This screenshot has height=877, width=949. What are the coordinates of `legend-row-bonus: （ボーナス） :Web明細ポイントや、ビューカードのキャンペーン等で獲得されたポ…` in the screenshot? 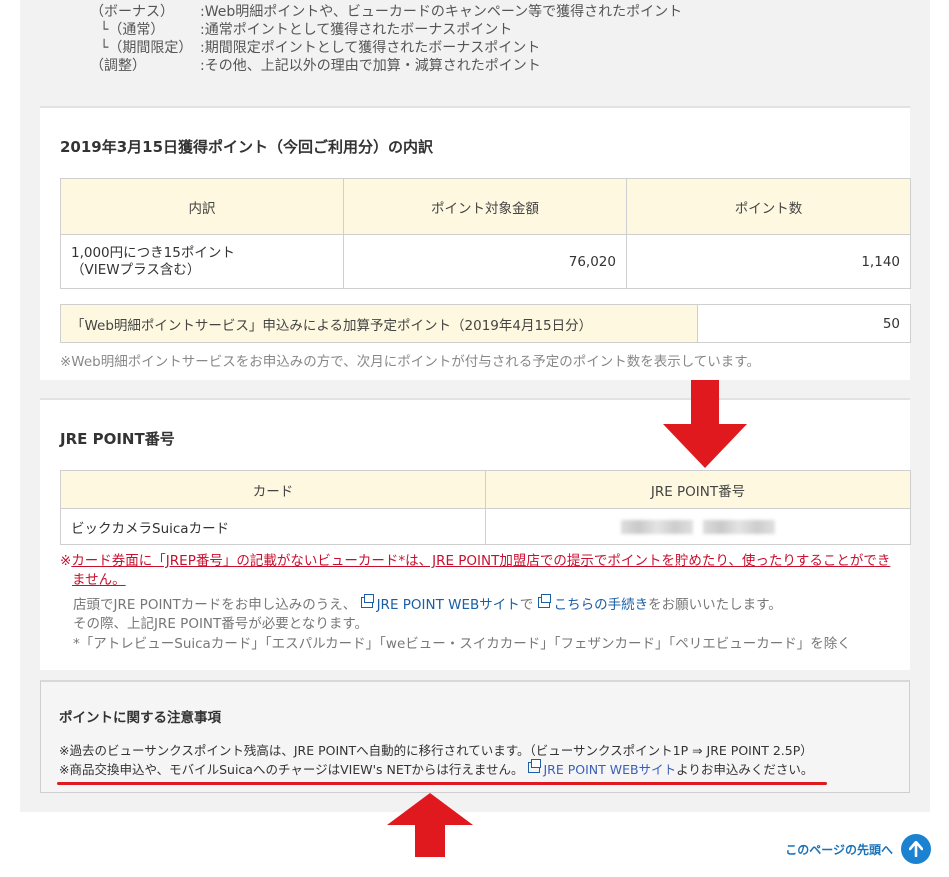 It's located at (386, 12).